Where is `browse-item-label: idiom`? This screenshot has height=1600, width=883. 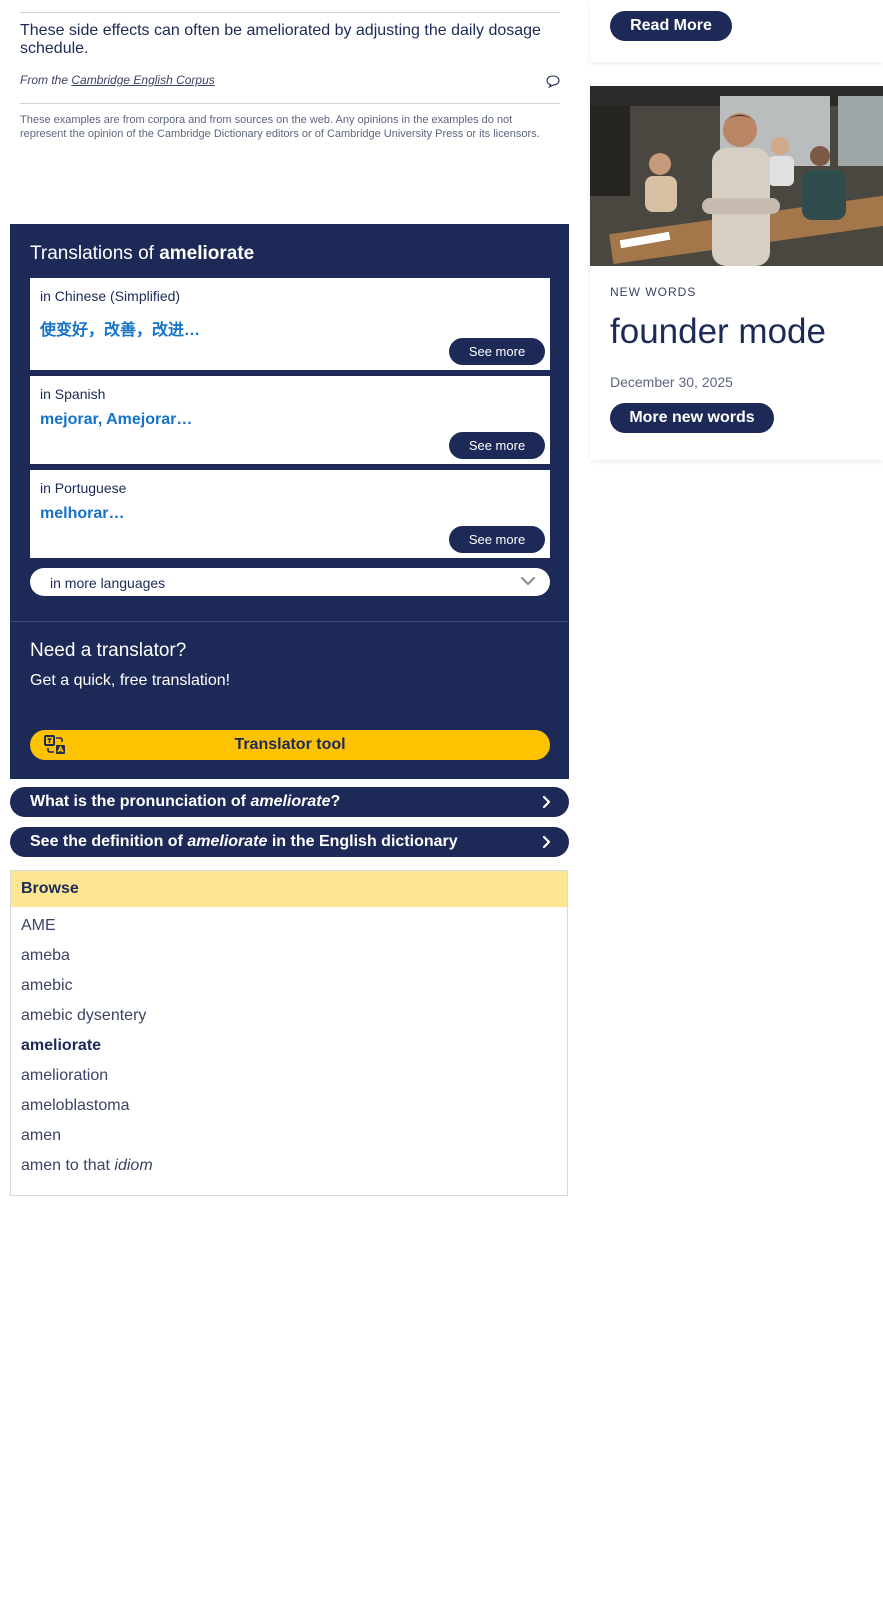 browse-item-label: idiom is located at coordinates (133, 1165).